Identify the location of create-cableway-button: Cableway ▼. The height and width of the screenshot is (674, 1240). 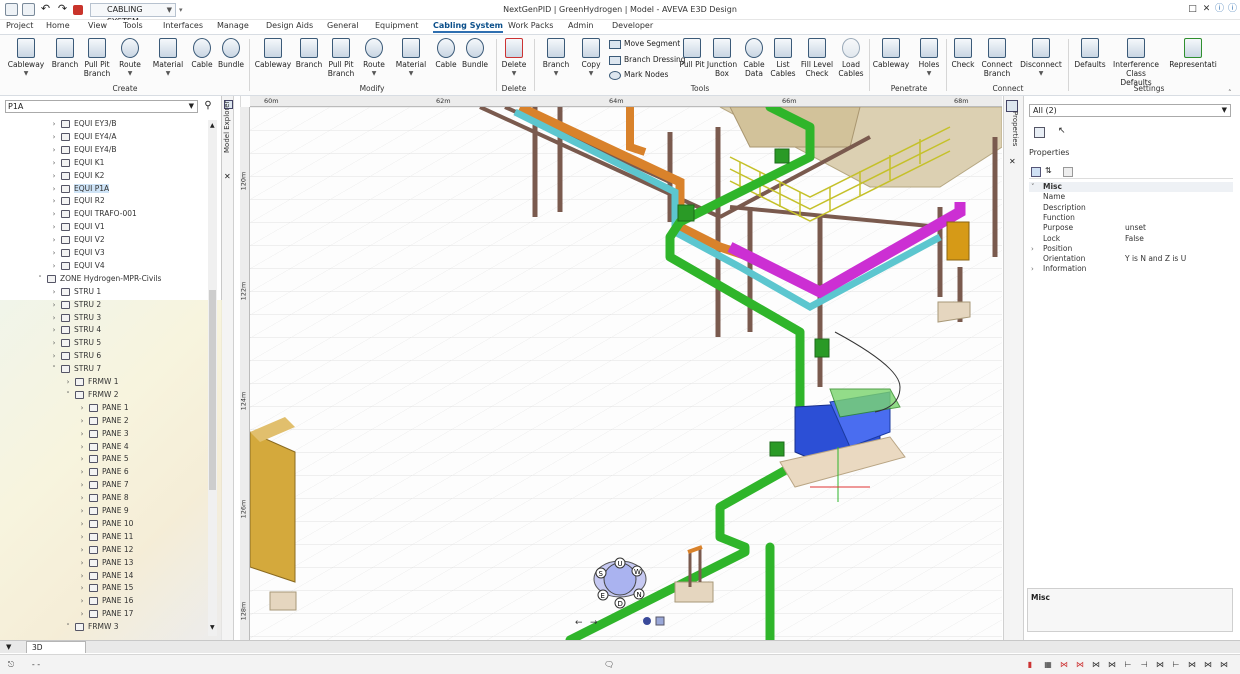
(26, 58).